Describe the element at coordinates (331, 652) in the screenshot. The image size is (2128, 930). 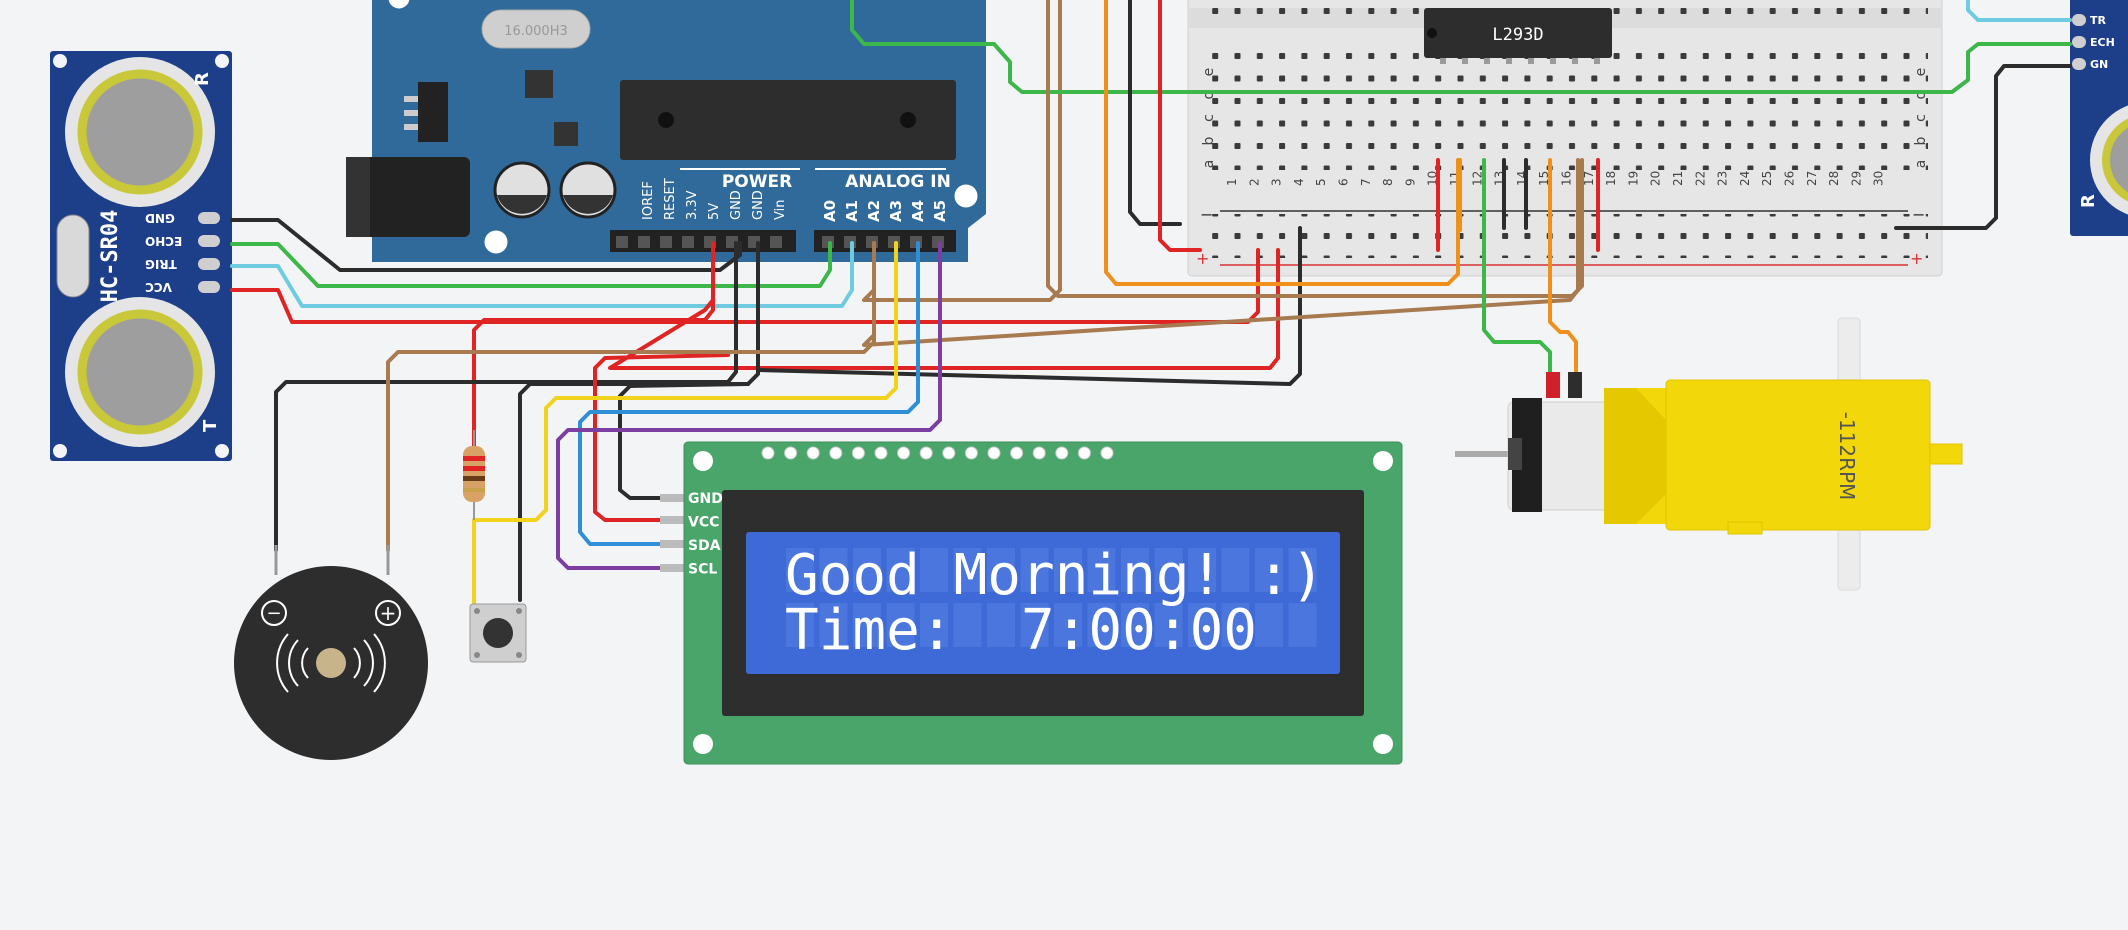
I see `piezo-buzzer: − +` at that location.